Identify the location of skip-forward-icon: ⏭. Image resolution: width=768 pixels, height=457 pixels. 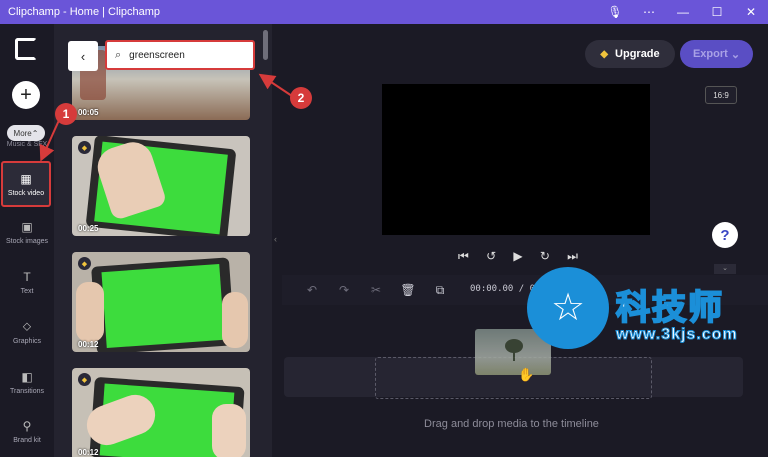
(572, 256).